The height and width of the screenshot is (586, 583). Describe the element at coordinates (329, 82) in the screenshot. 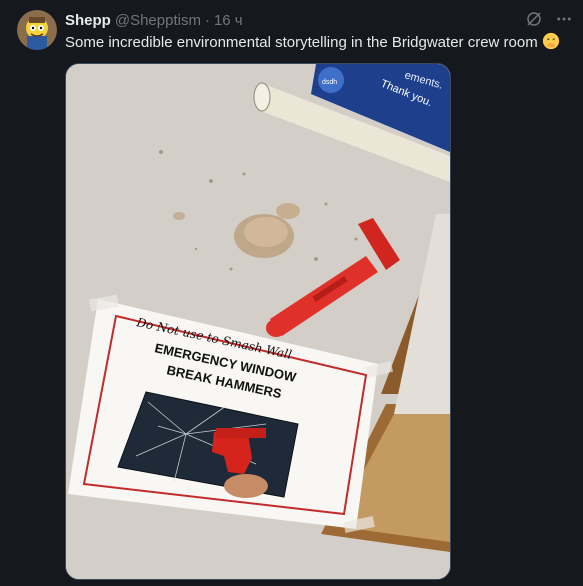

I see `card-logo-text: dsdh` at that location.